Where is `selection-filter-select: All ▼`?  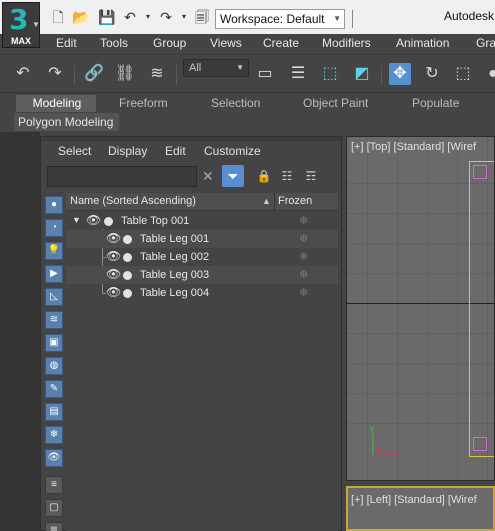 selection-filter-select: All ▼ is located at coordinates (216, 68).